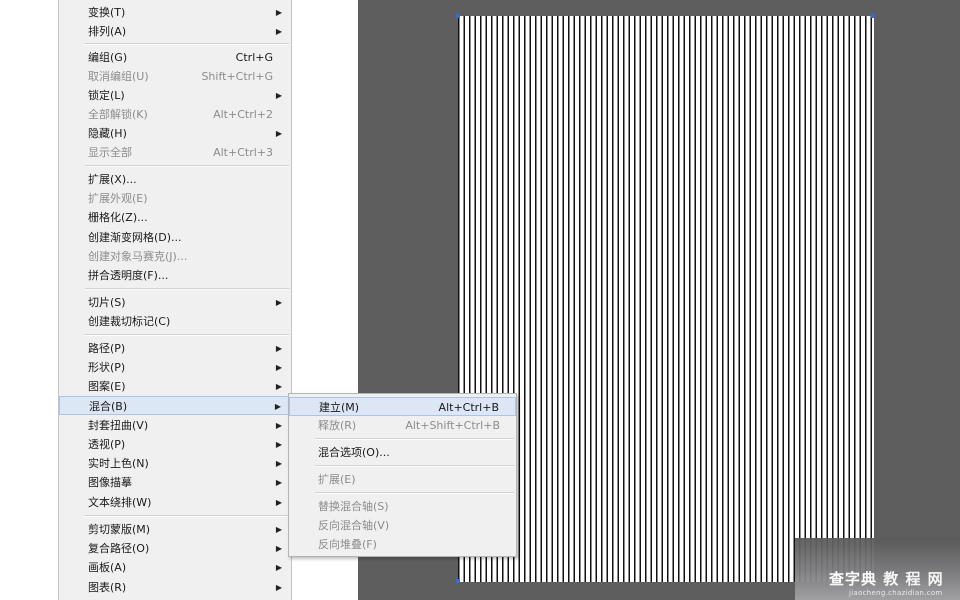 The height and width of the screenshot is (600, 960). What do you see at coordinates (107, 444) in the screenshot?
I see `menu-item-label: 透视(P)` at bounding box center [107, 444].